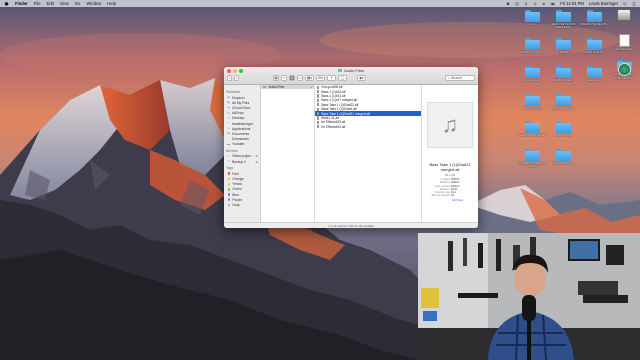  What do you see at coordinates (532, 18) in the screenshot?
I see `desktop-folder: Ore` at bounding box center [532, 18].